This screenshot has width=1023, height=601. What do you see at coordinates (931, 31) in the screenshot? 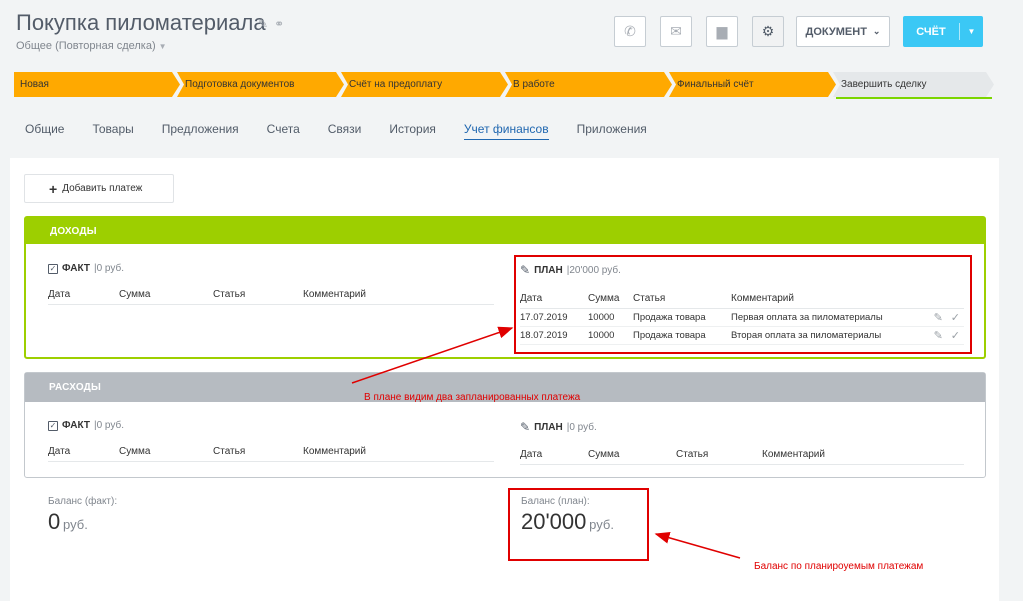
I see `invoice-button-label: СЧЁТ` at bounding box center [931, 31].